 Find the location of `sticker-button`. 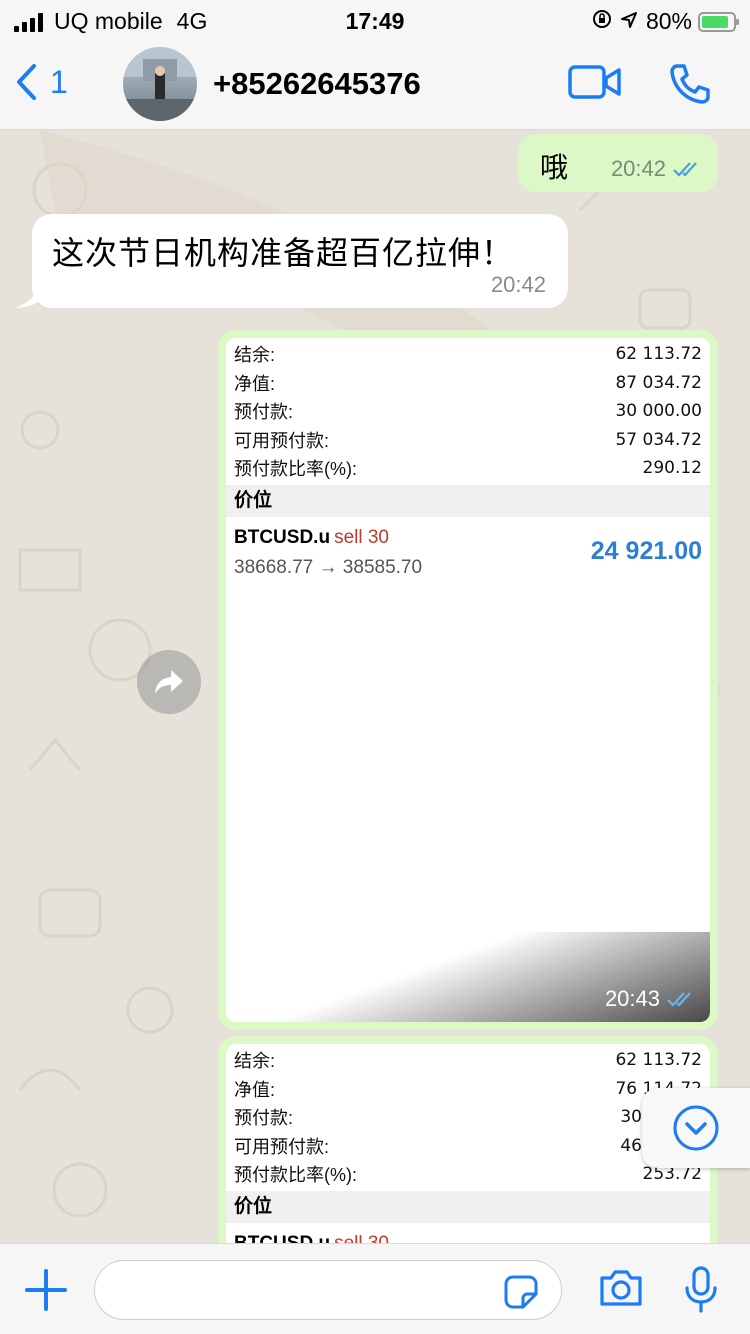

sticker-button is located at coordinates (521, 1294).